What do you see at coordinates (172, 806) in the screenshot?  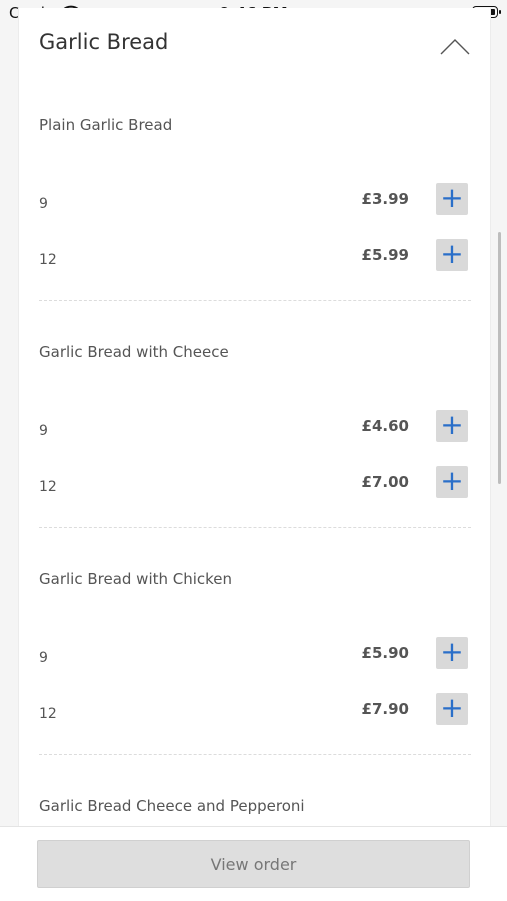 I see `menu-item-name: Garlic Bread Cheece and Pepperoni` at bounding box center [172, 806].